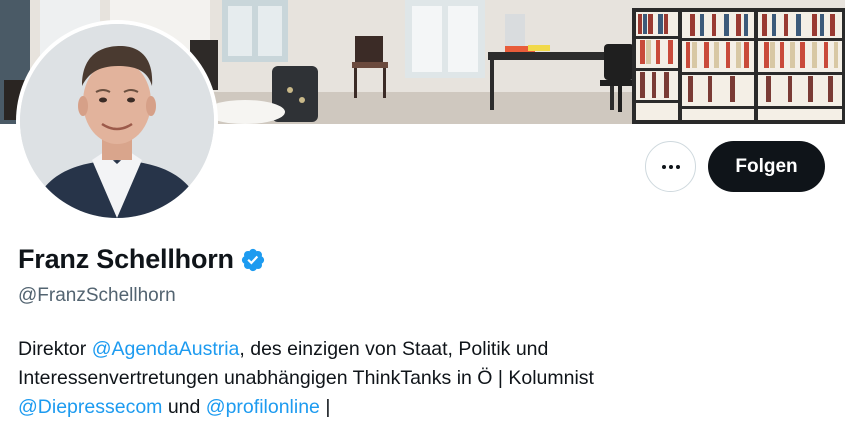 The image size is (845, 425). Describe the element at coordinates (325, 407) in the screenshot. I see `bio-text: |` at that location.